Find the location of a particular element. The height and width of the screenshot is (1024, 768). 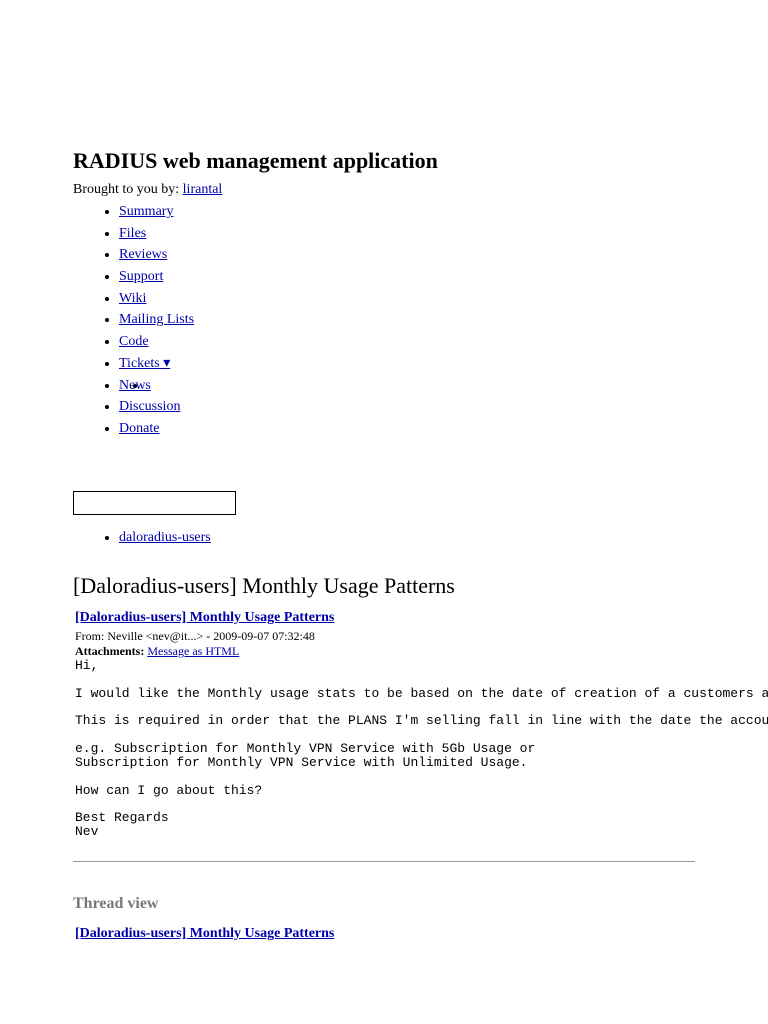

nav-link-code: Code is located at coordinates (134, 341).